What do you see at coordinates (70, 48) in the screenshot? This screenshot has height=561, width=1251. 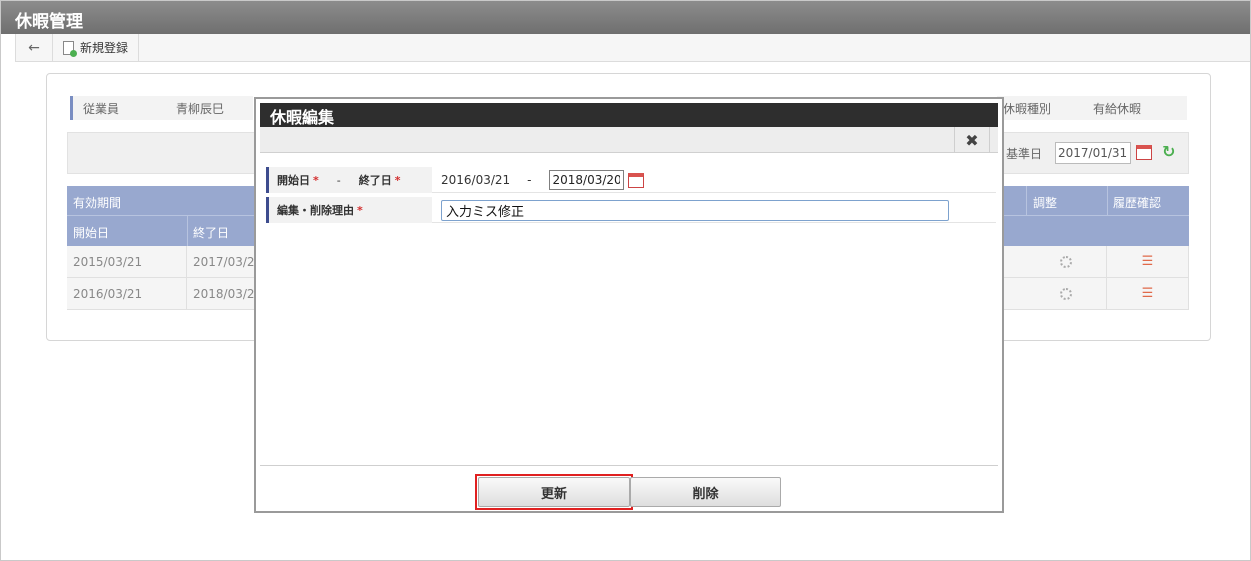 I see `new-document-icon` at bounding box center [70, 48].